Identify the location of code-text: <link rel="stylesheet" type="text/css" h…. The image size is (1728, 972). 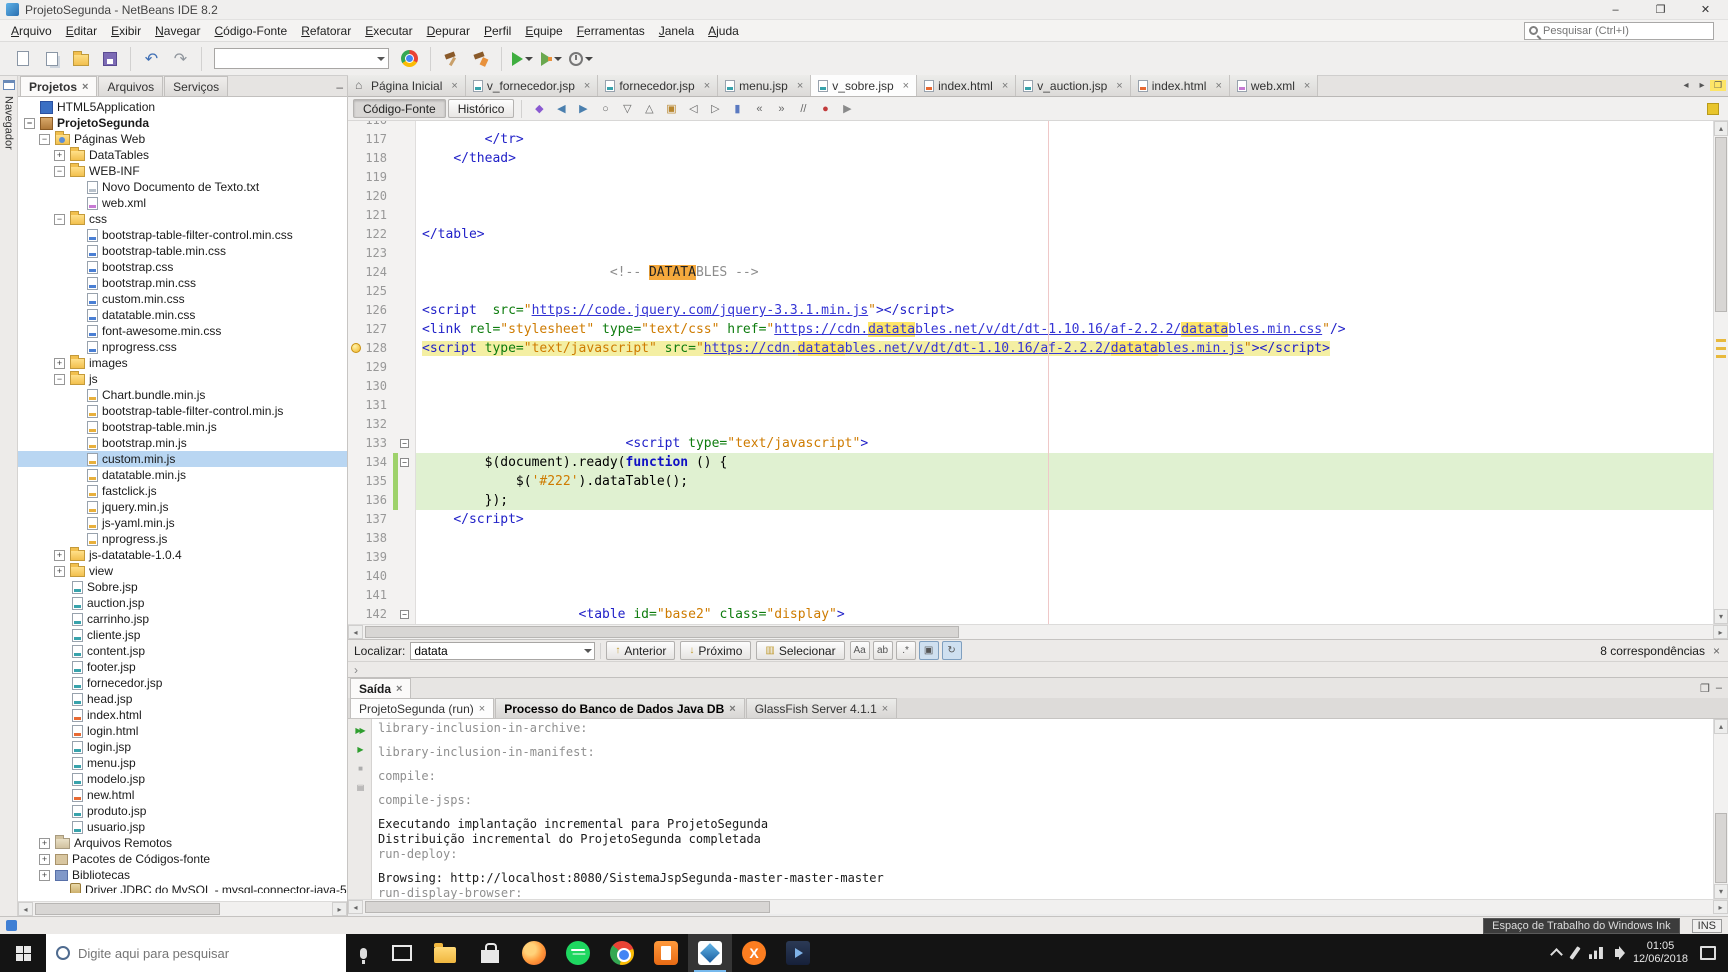
(1064, 329).